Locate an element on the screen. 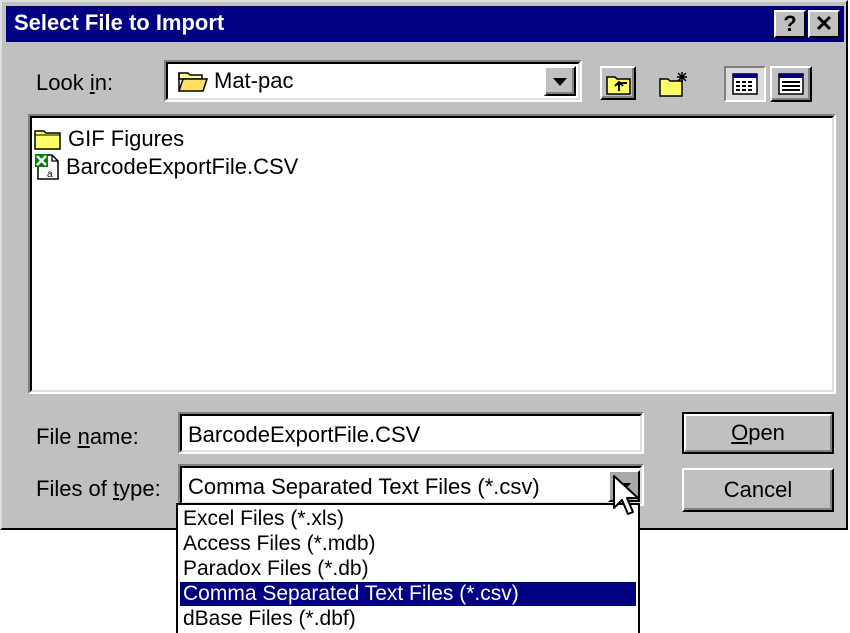  title-bar: Select File to Import ? ✕ is located at coordinates (425, 24).